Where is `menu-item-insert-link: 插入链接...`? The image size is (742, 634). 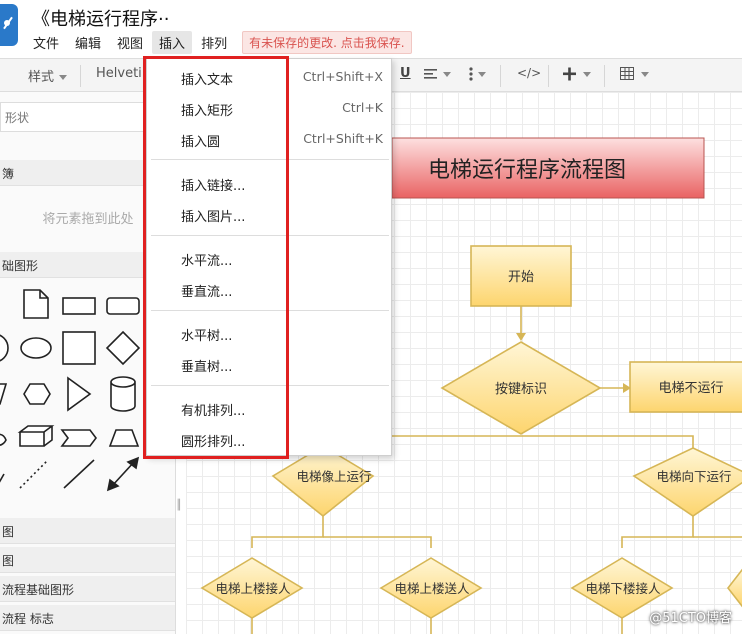 menu-item-insert-link: 插入链接... is located at coordinates (270, 183).